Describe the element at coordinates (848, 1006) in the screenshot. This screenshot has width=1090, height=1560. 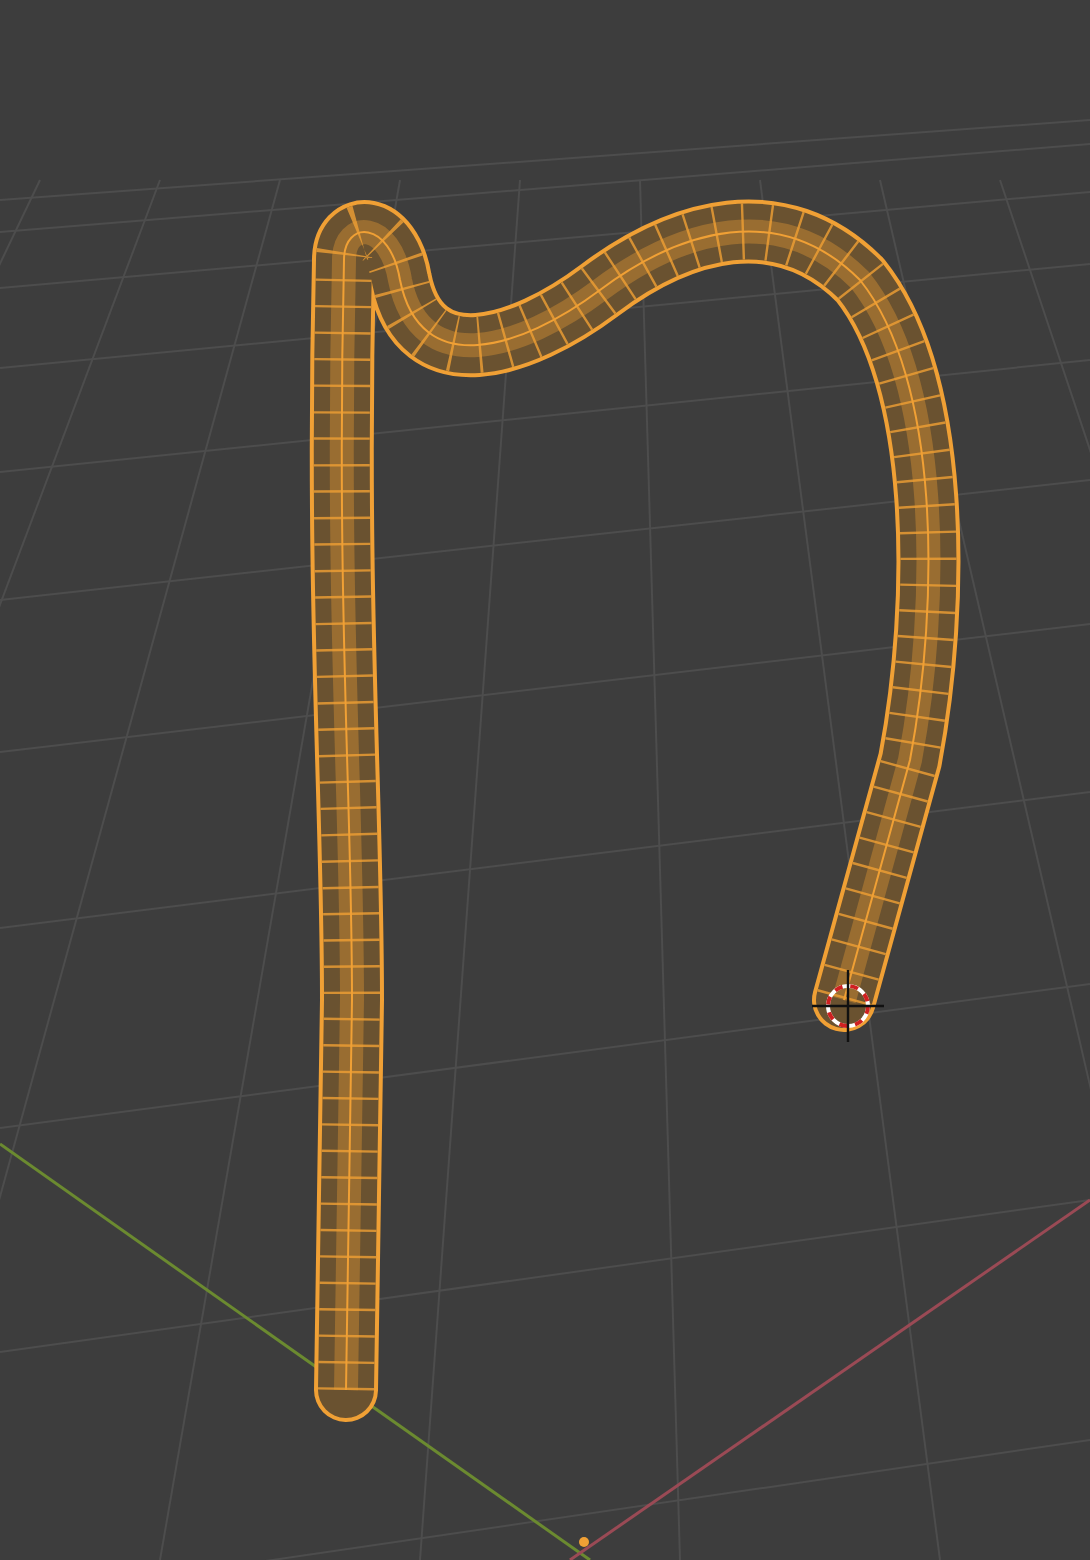
I see `3d-cursor-icon` at that location.